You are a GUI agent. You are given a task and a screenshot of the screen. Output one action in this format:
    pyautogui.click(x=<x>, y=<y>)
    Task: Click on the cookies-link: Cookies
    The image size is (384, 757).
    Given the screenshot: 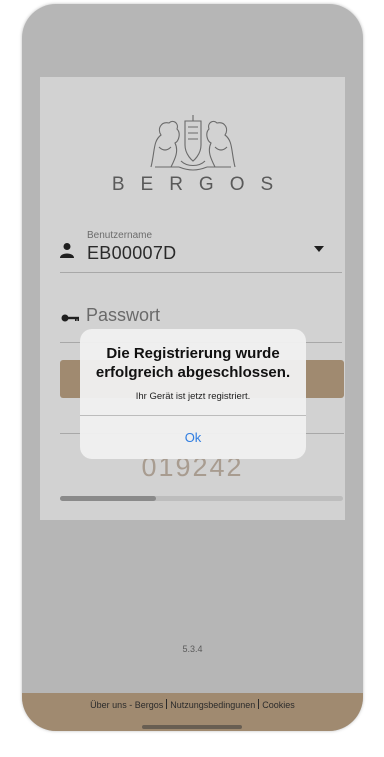 What is the action you would take?
    pyautogui.click(x=278, y=705)
    